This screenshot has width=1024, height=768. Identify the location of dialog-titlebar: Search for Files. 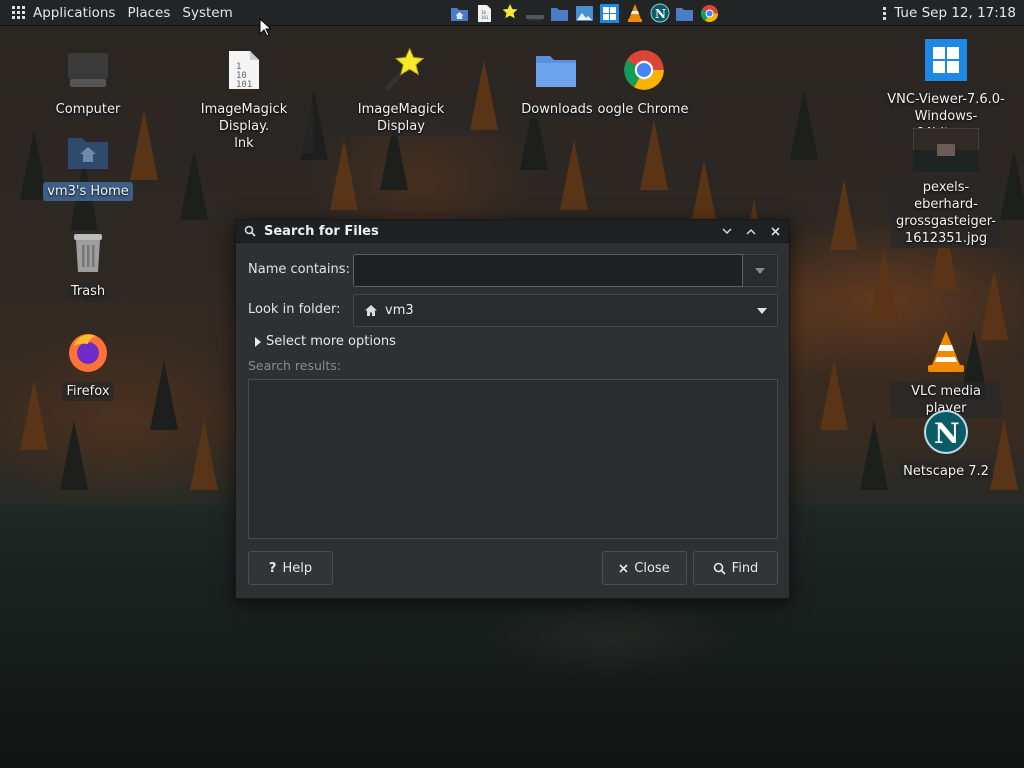
(512, 231).